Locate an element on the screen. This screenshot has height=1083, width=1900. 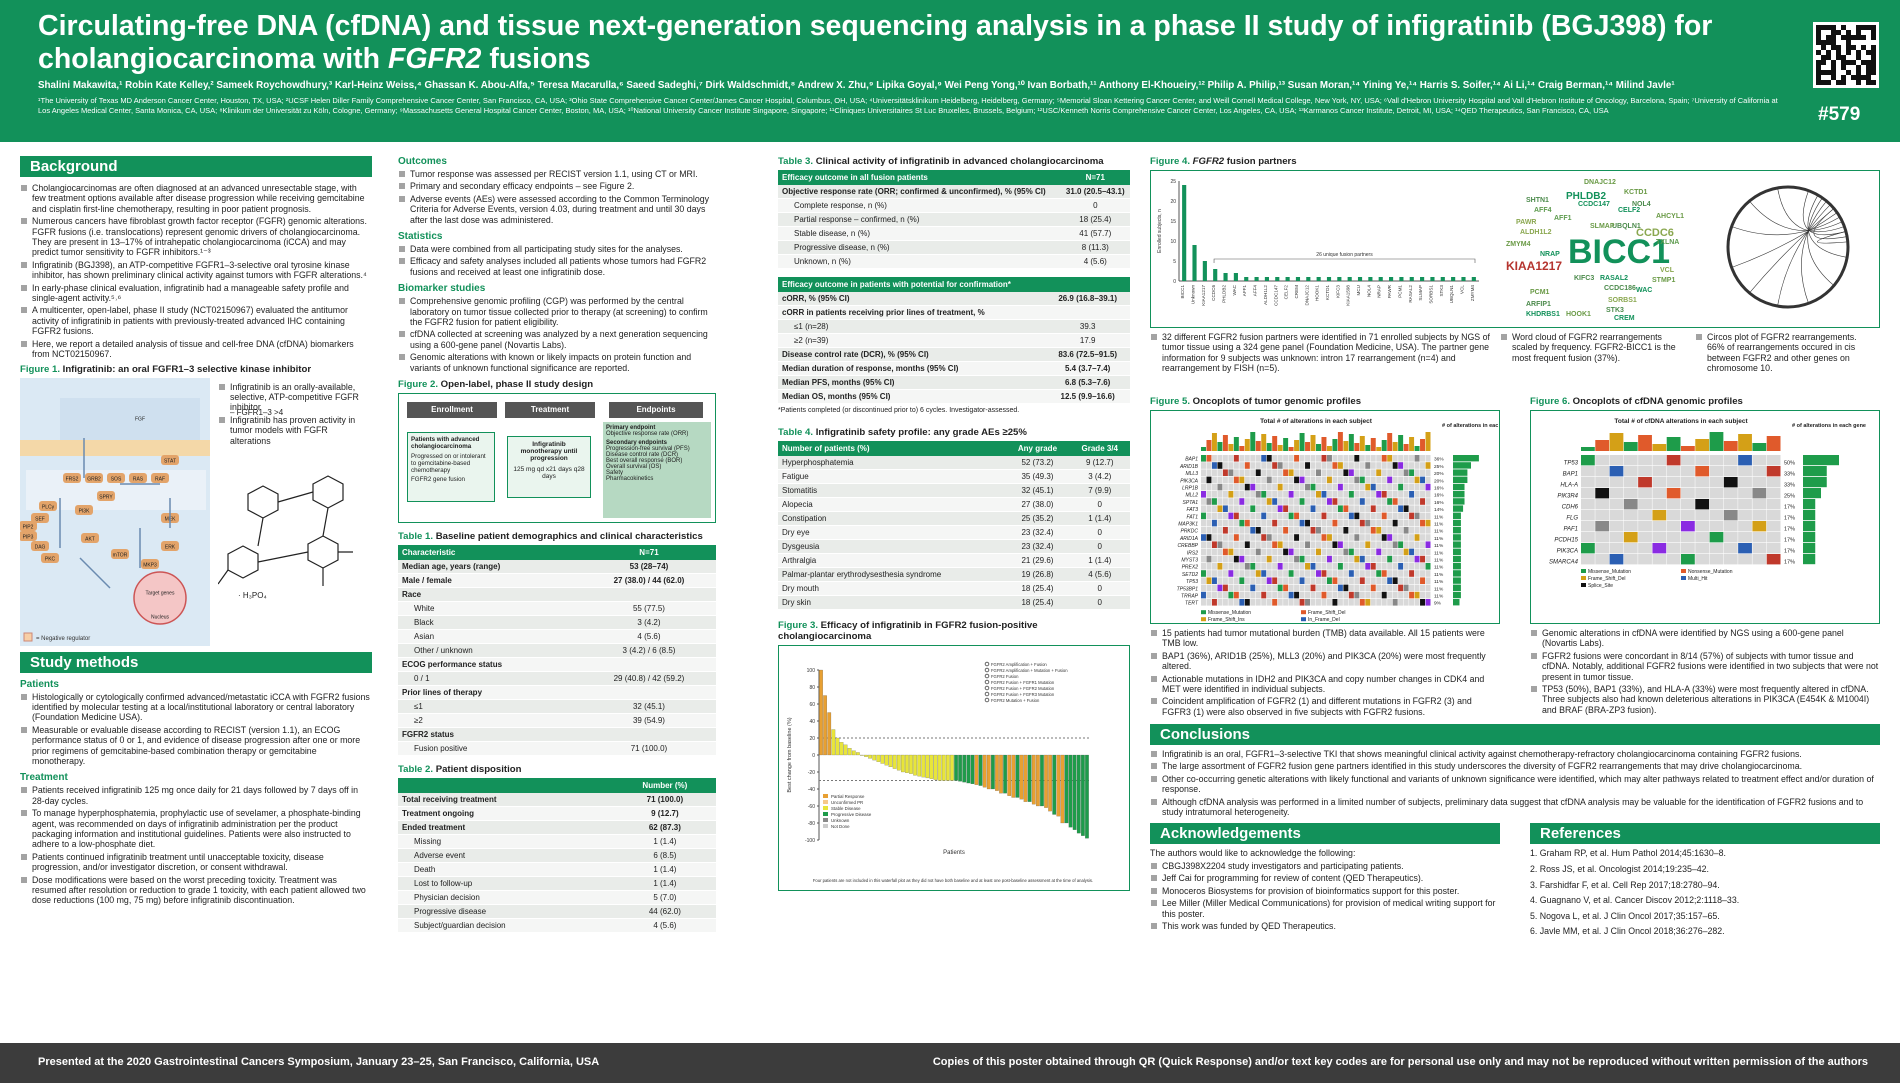
table-row: cORR, % (95% CI) 26.9 (16.8–39.1) is located at coordinates (954, 299).